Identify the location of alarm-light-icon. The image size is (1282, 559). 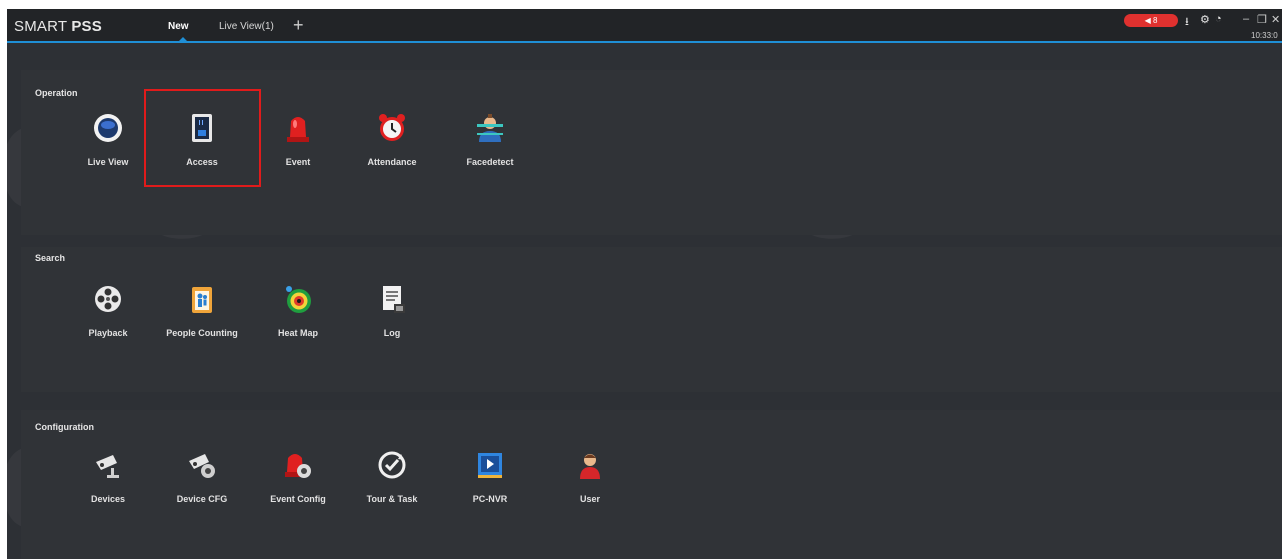
(298, 128).